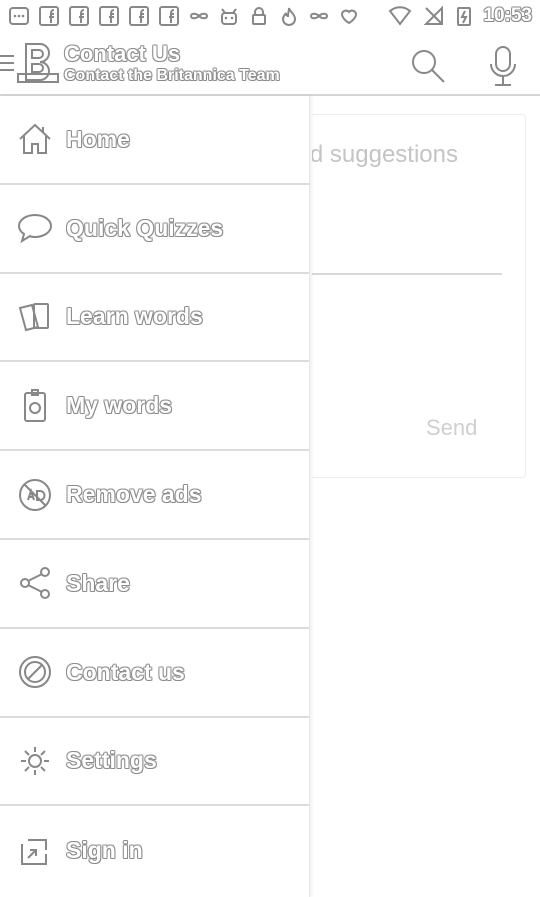 The height and width of the screenshot is (897, 540). I want to click on drawer-item-label: Sign in, so click(104, 850).